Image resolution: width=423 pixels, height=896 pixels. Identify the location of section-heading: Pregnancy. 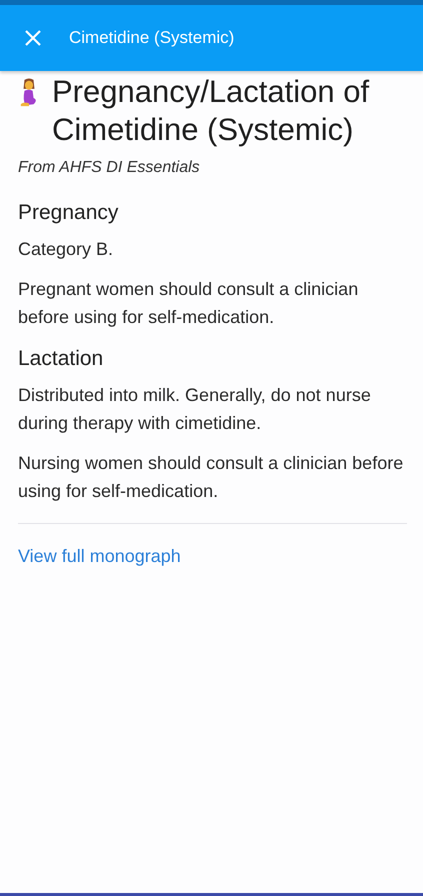
(69, 213).